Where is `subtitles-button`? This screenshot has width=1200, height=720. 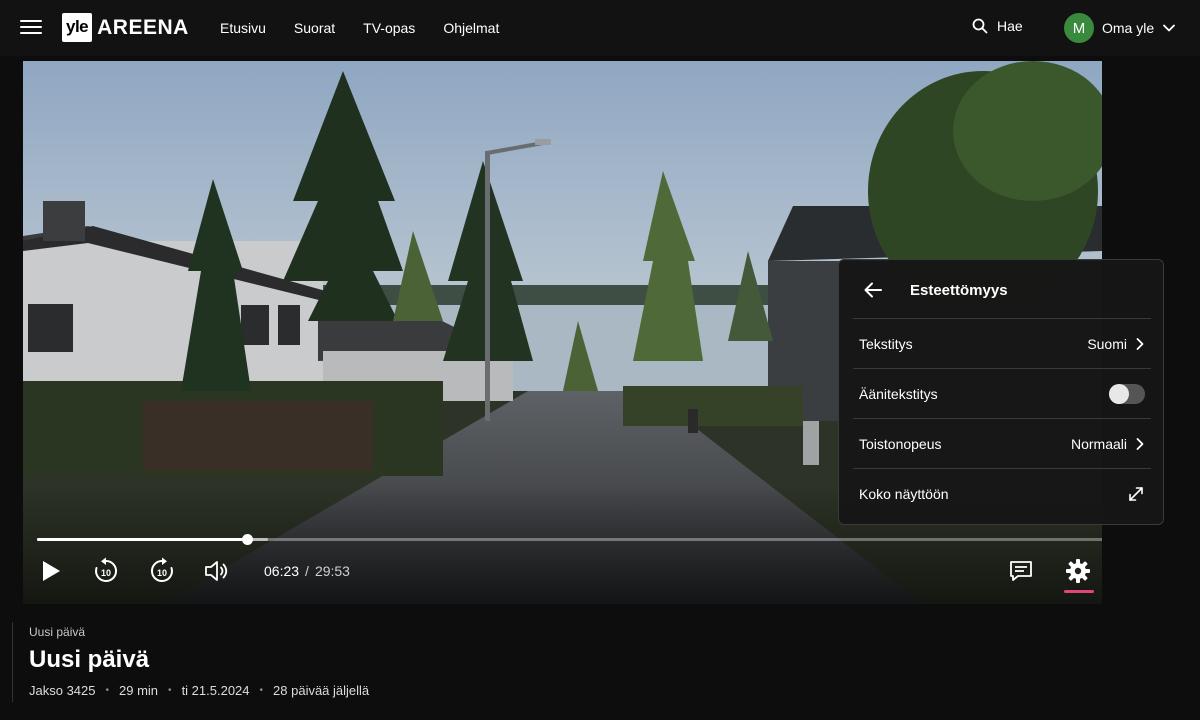
subtitles-button is located at coordinates (1021, 571).